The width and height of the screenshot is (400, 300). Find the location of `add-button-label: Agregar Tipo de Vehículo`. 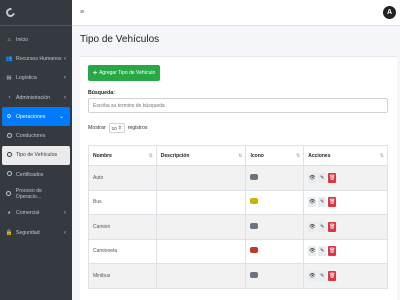

add-button-label: Agregar Tipo de Vehículo is located at coordinates (127, 73).